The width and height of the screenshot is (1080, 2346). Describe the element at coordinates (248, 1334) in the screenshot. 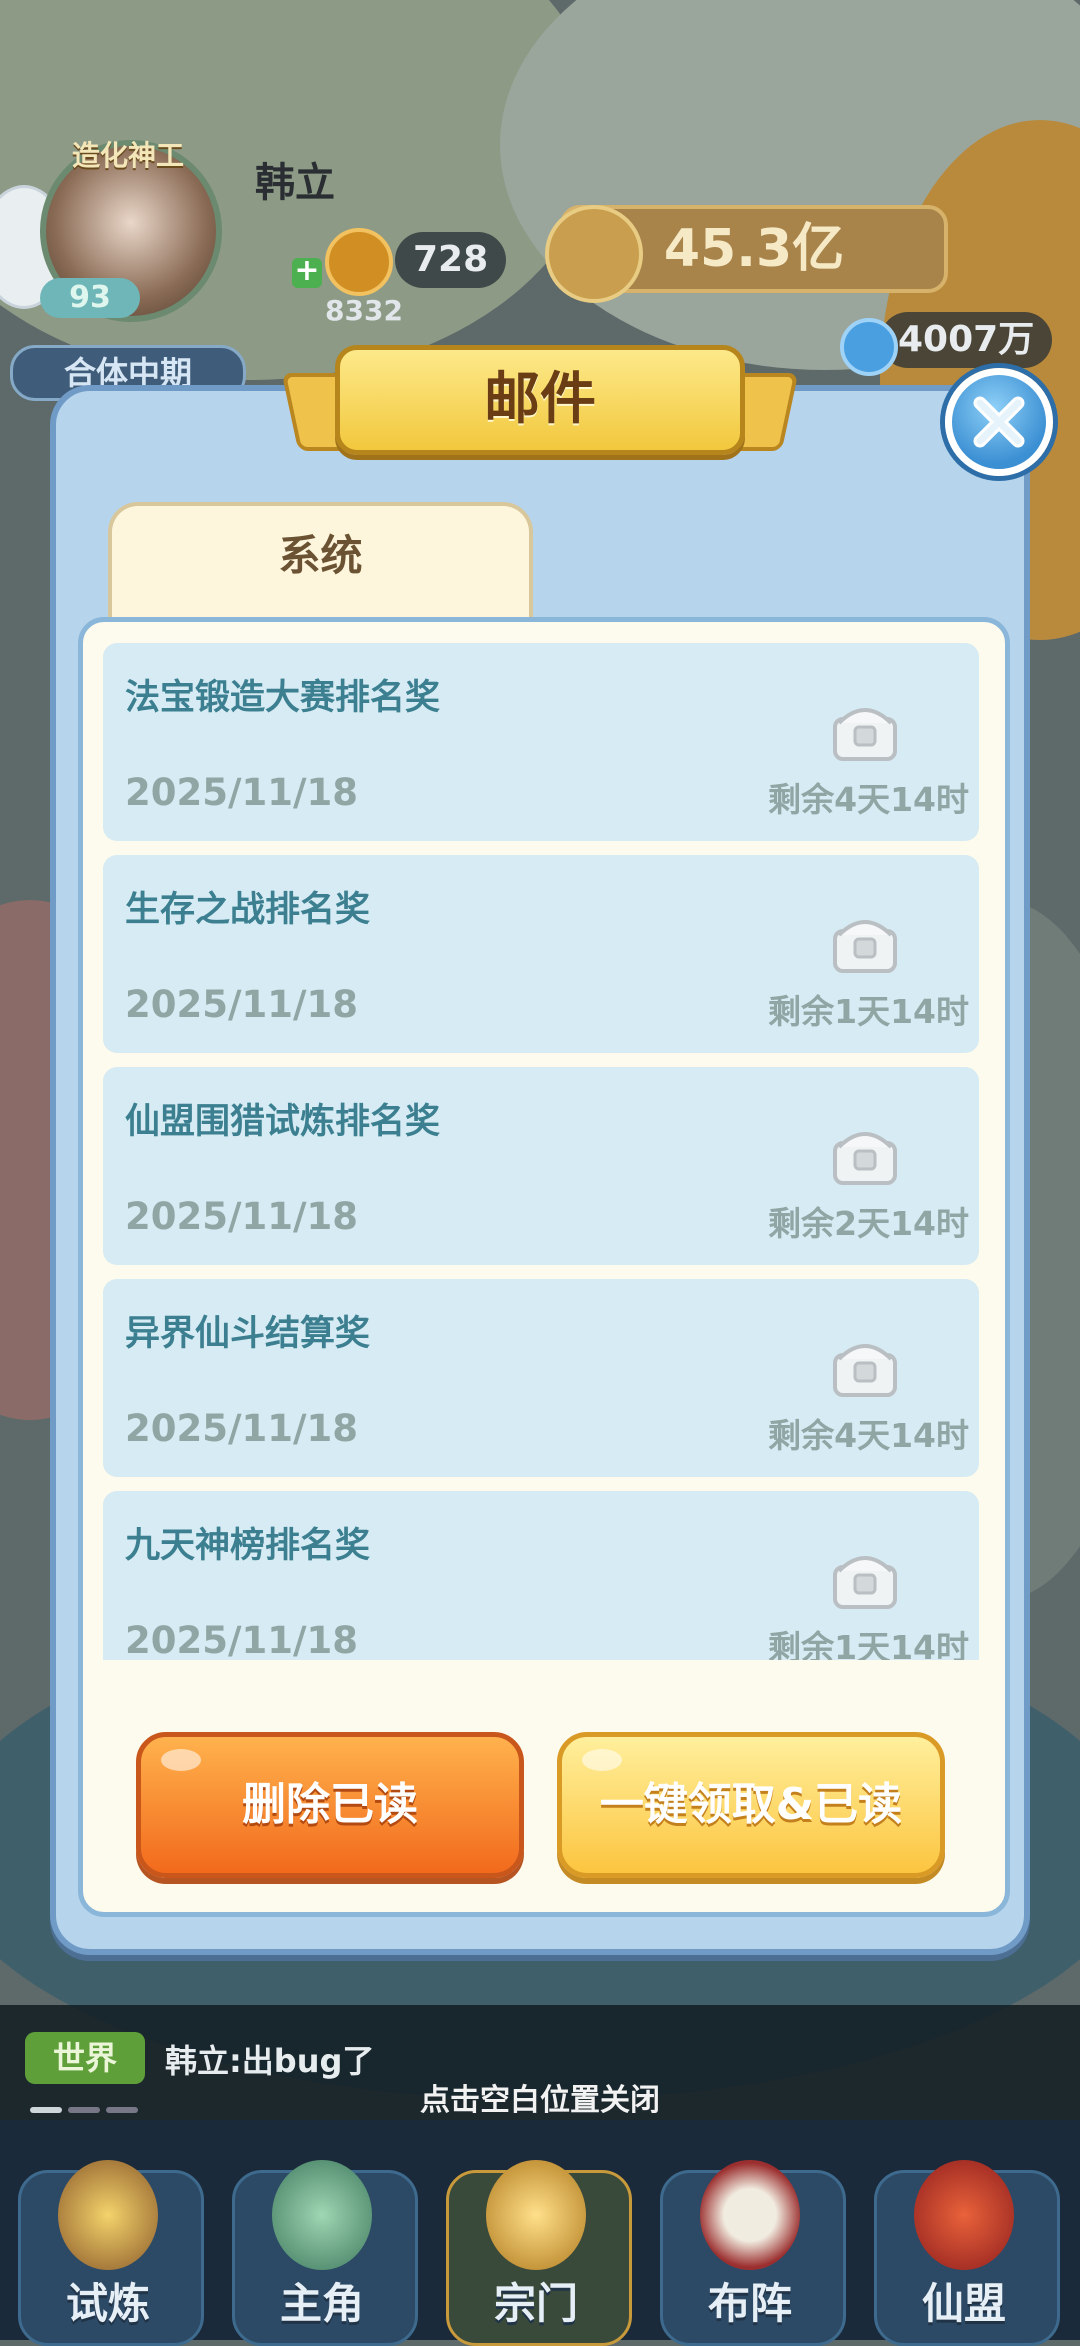

I see `mail-item-title: 异界仙斗结算奖` at that location.